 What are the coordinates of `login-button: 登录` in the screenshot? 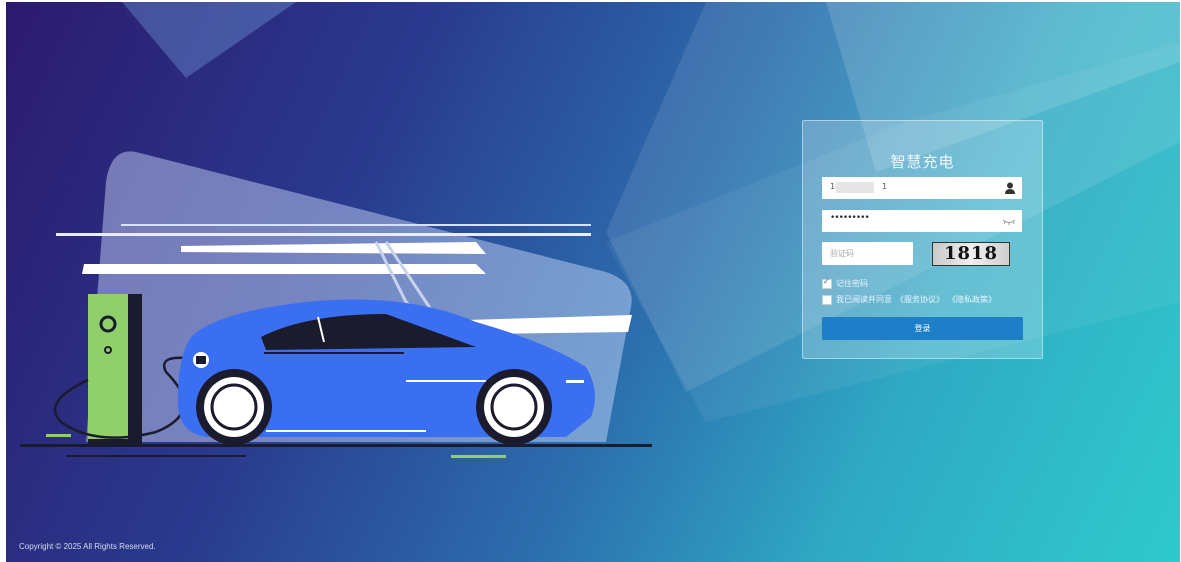 It's located at (922, 328).